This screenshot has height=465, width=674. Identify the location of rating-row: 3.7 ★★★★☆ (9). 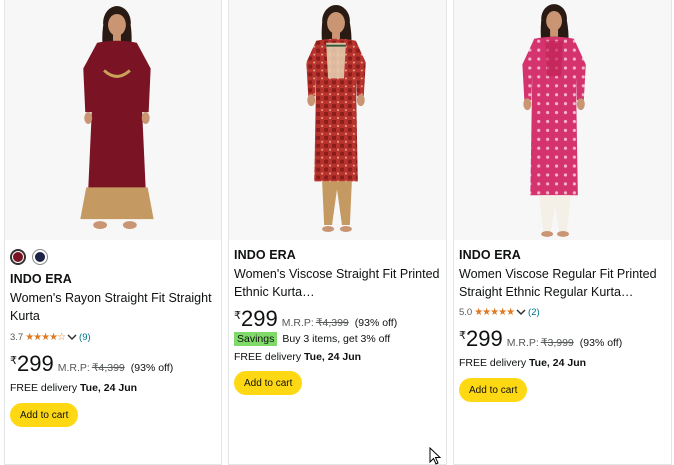
(113, 337).